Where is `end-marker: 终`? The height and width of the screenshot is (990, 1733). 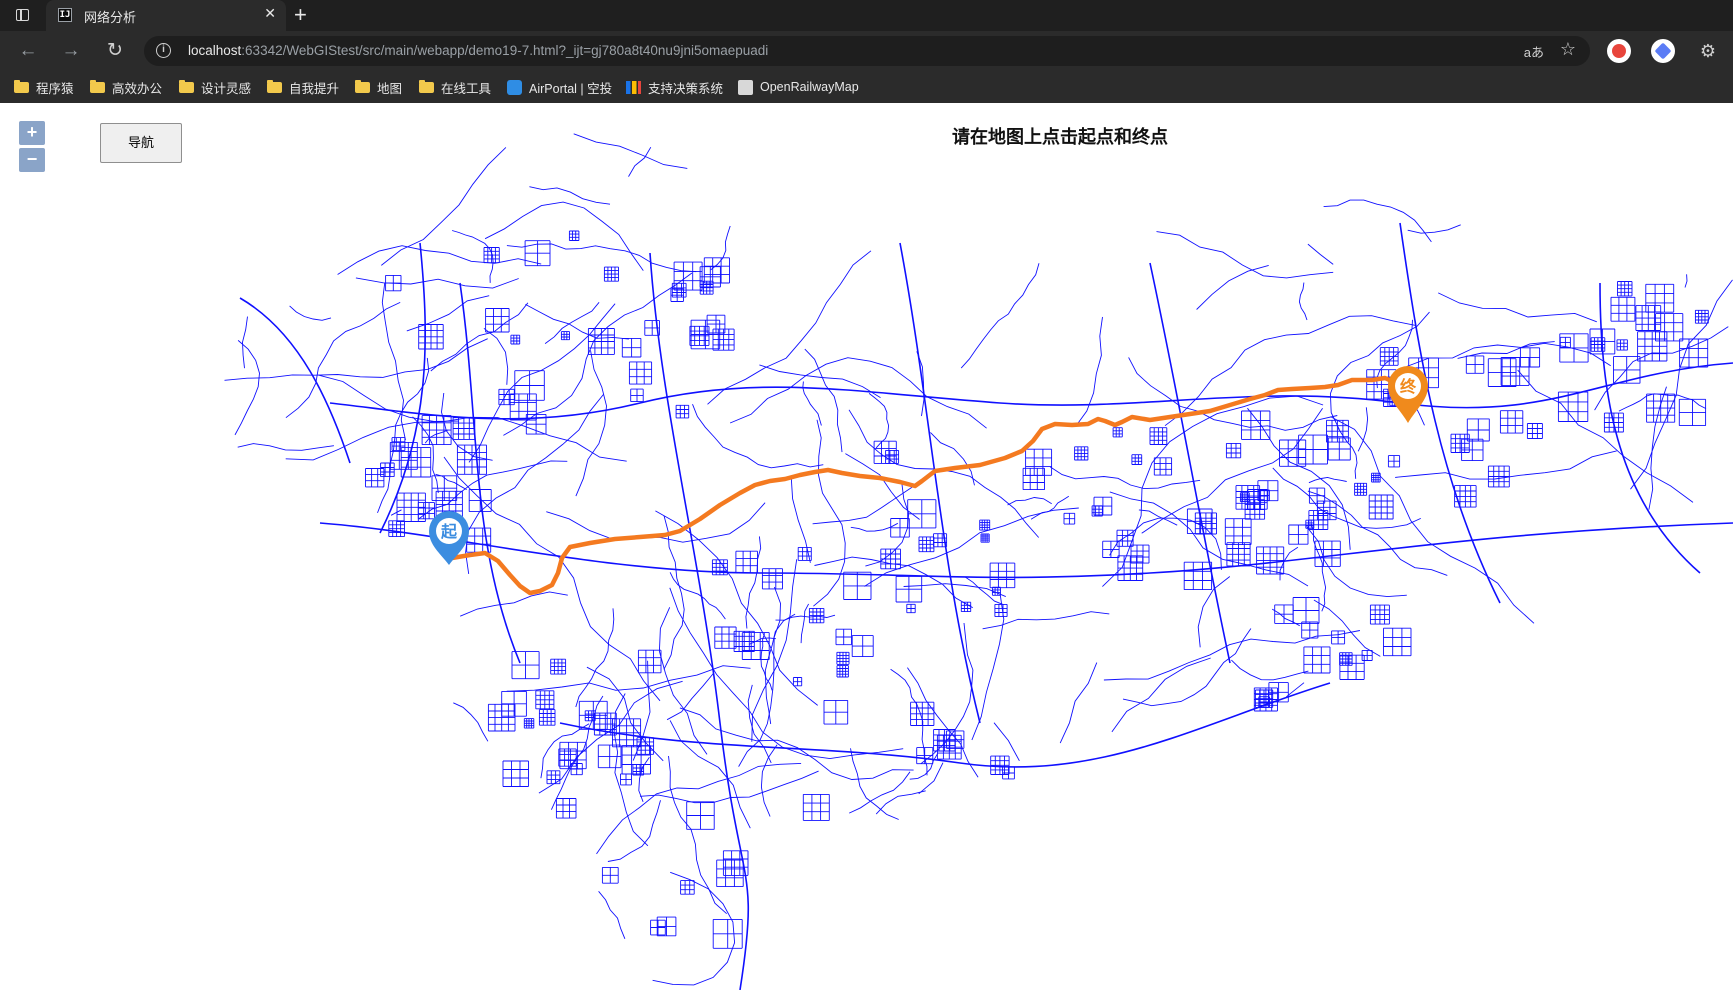 end-marker: 终 is located at coordinates (1408, 394).